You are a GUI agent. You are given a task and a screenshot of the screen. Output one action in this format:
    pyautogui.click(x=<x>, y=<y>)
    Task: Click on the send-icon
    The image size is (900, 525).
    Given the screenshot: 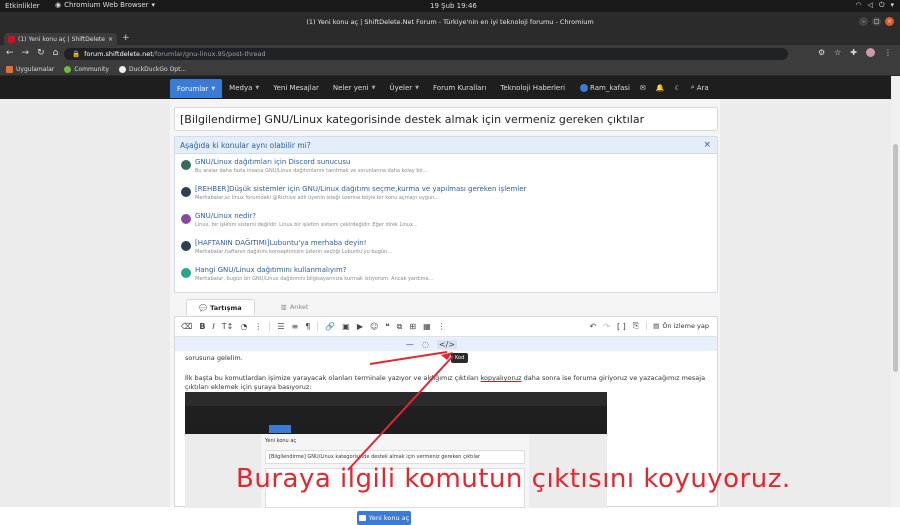 What is the action you would take?
    pyautogui.click(x=362, y=518)
    